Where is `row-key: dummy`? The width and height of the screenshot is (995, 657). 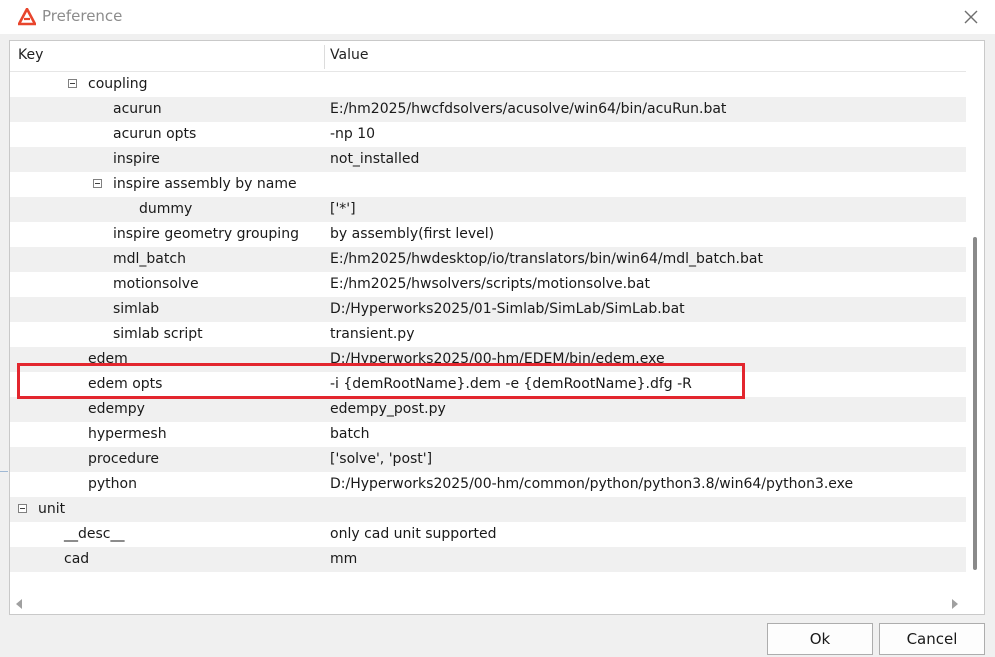
row-key: dummy is located at coordinates (166, 209).